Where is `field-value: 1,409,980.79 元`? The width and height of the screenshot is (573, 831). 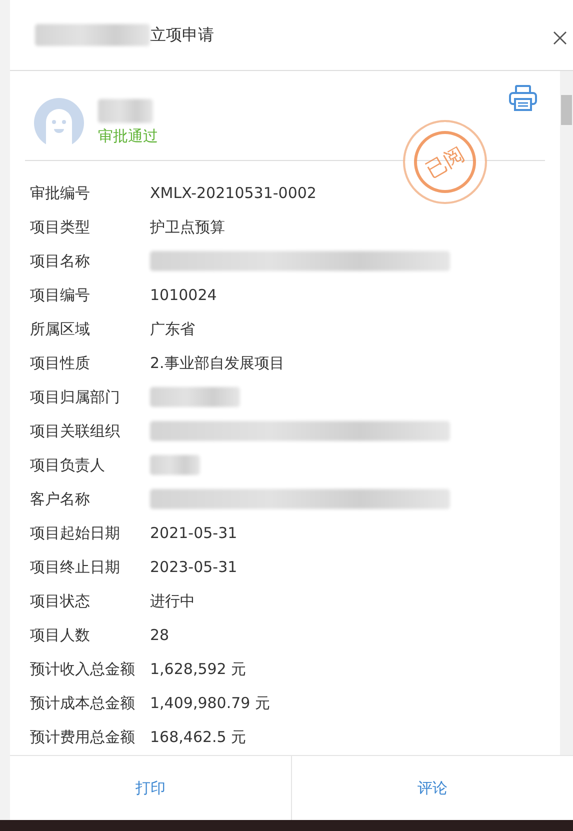
field-value: 1,409,980.79 元 is located at coordinates (210, 703).